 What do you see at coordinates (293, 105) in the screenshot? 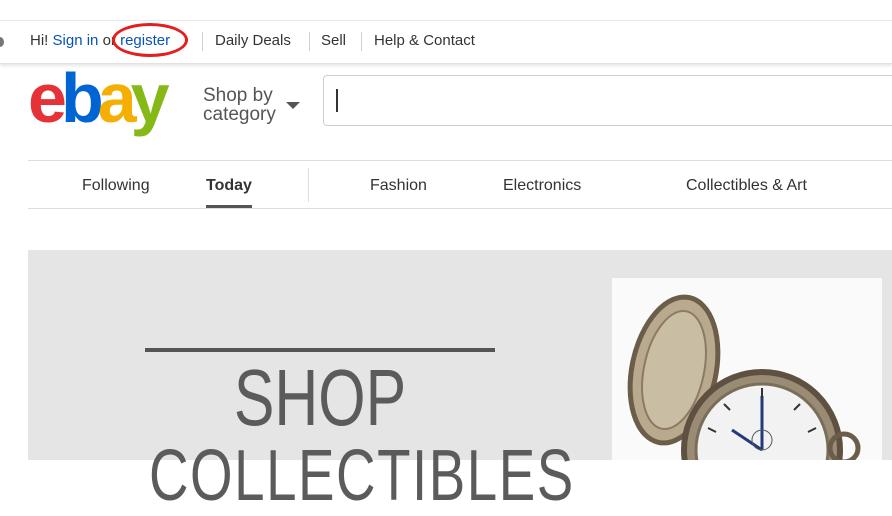
I see `chevron-down-icon` at bounding box center [293, 105].